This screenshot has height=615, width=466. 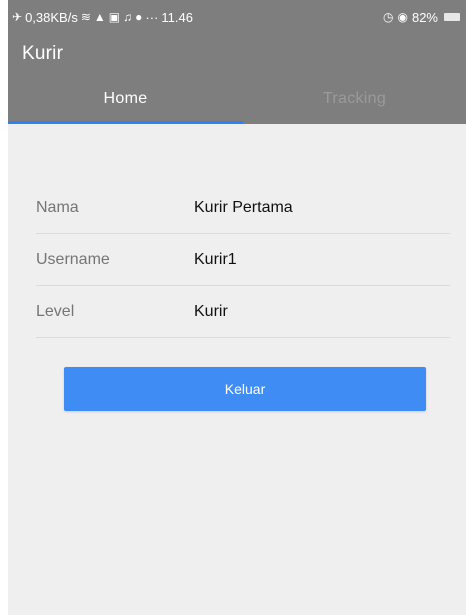 I want to click on profile-row-nama: Nama Kurir Pertama, so click(x=243, y=208).